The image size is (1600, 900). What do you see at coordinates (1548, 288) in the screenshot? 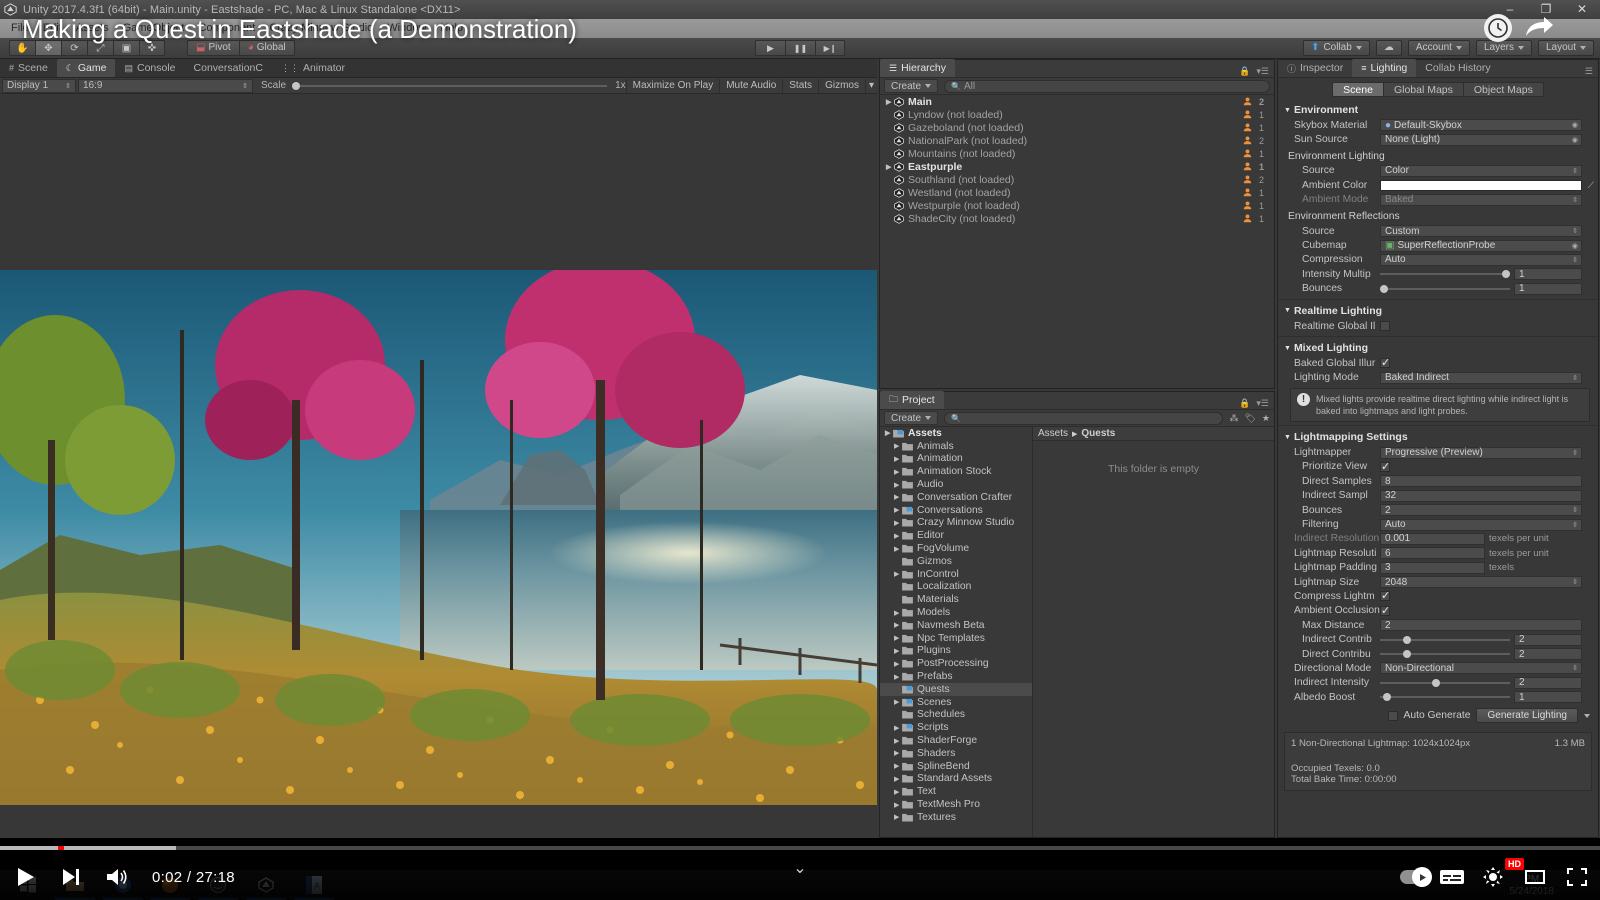
I see `reflection-bounces-value: 1` at bounding box center [1548, 288].